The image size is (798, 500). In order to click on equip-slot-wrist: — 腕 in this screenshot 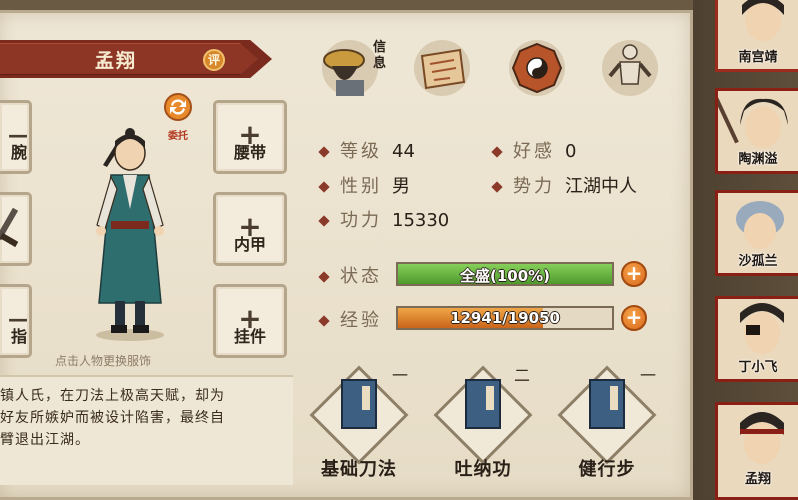, I will do `click(16, 137)`.